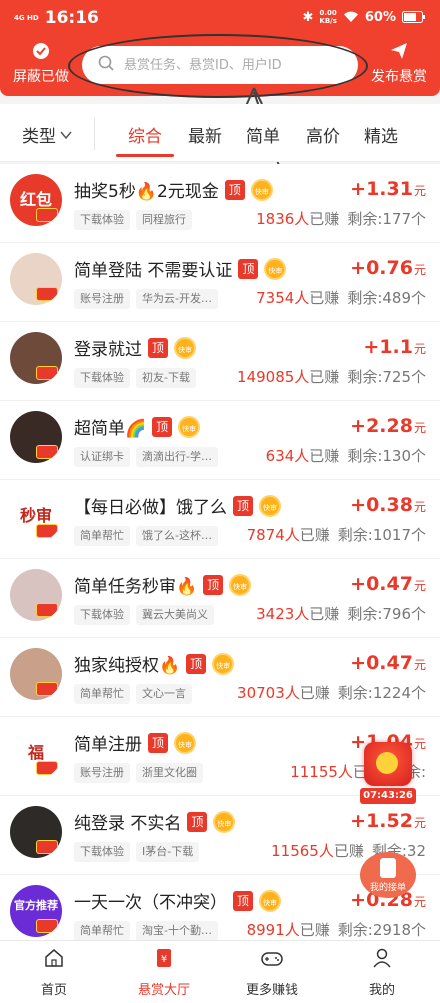 The width and height of the screenshot is (440, 1003). I want to click on reward-amount: +0.38, so click(381, 505).